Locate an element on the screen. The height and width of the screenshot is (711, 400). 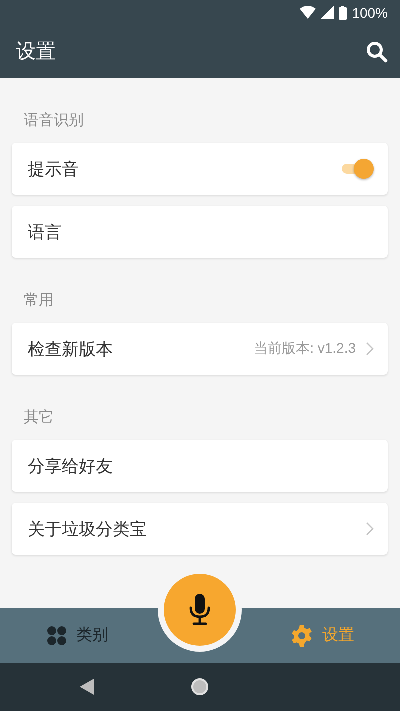
section-header: 常用 is located at coordinates (39, 301).